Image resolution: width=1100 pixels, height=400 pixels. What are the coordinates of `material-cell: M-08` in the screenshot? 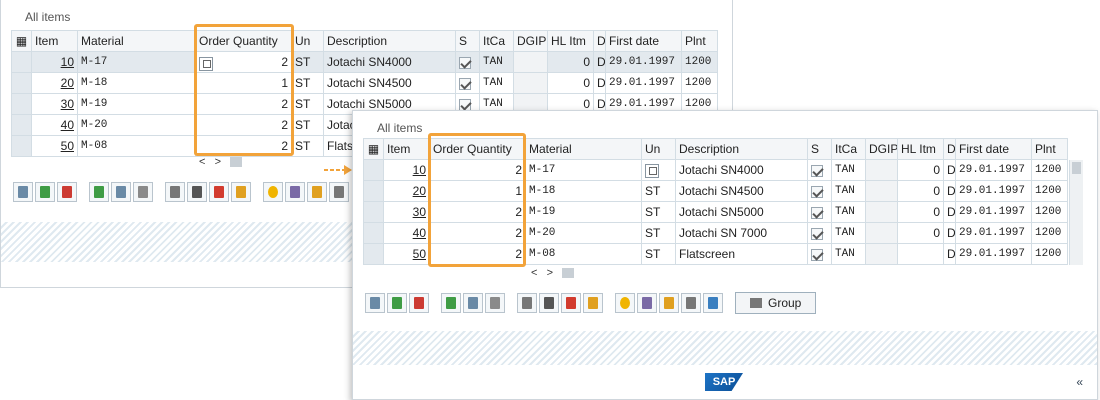 It's located at (583, 254).